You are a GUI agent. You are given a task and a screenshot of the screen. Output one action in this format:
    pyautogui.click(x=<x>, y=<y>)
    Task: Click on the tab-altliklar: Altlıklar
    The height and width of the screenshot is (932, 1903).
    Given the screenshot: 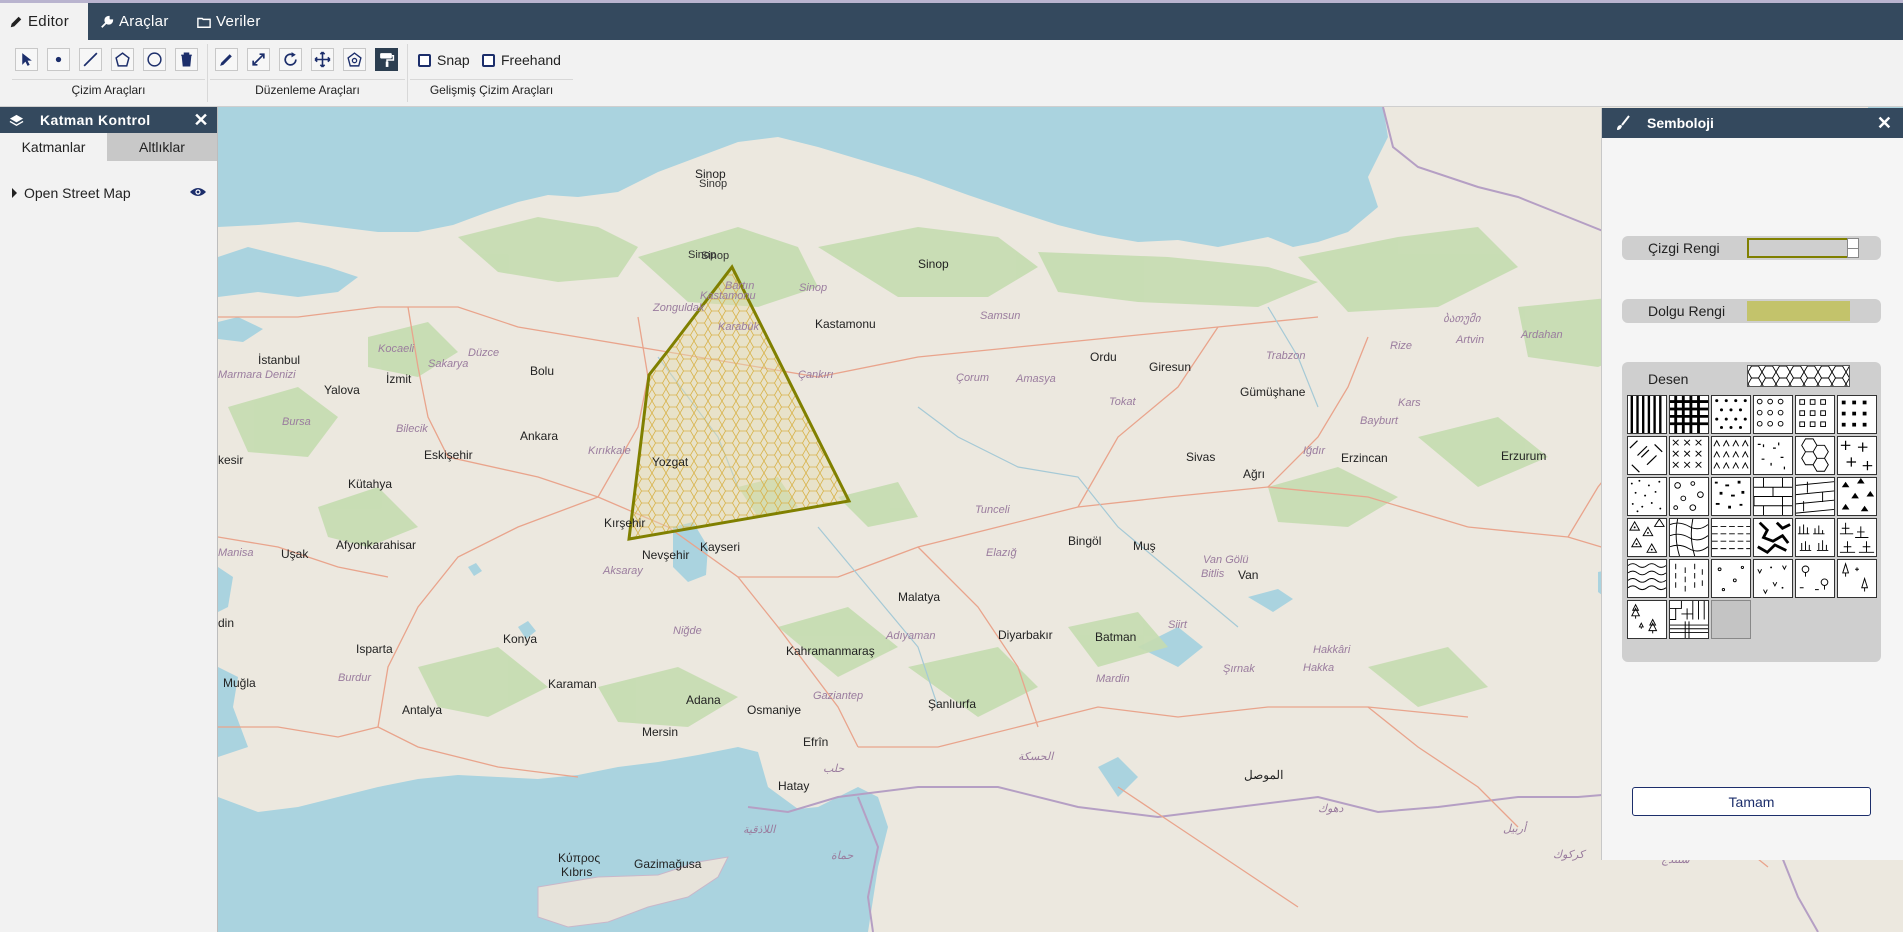 What is the action you would take?
    pyautogui.click(x=162, y=147)
    